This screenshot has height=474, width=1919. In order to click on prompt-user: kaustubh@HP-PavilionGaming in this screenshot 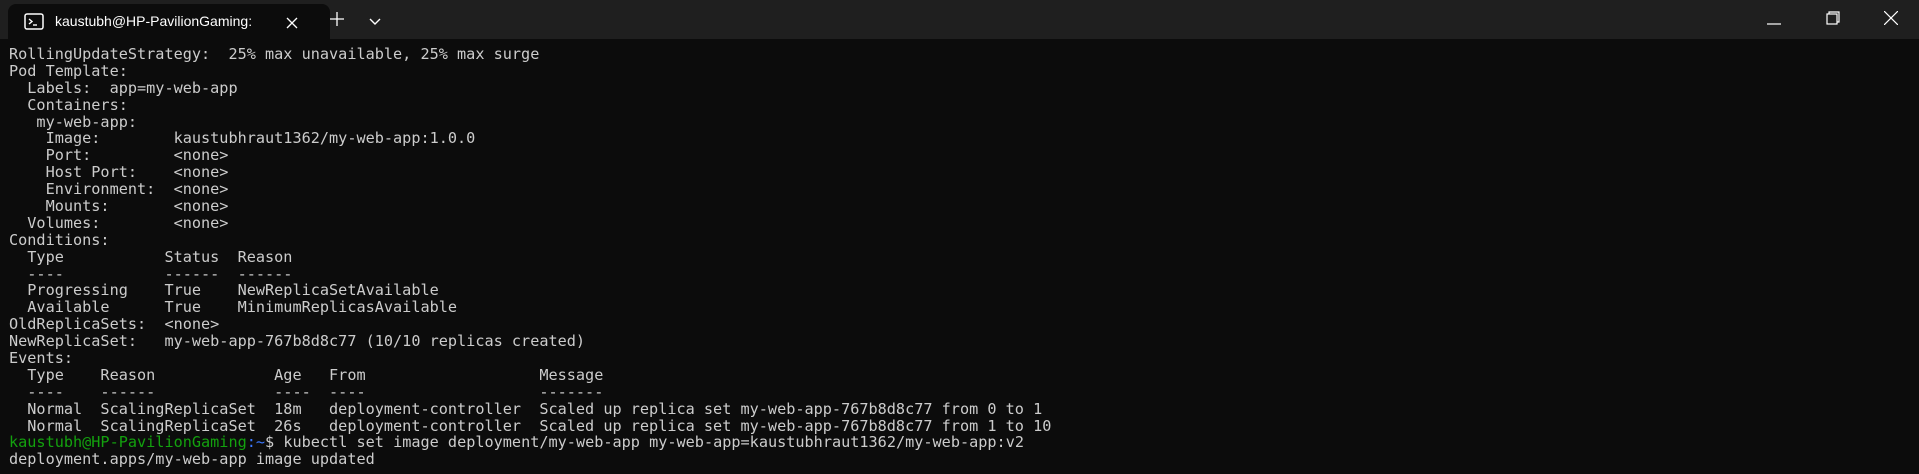, I will do `click(128, 442)`.